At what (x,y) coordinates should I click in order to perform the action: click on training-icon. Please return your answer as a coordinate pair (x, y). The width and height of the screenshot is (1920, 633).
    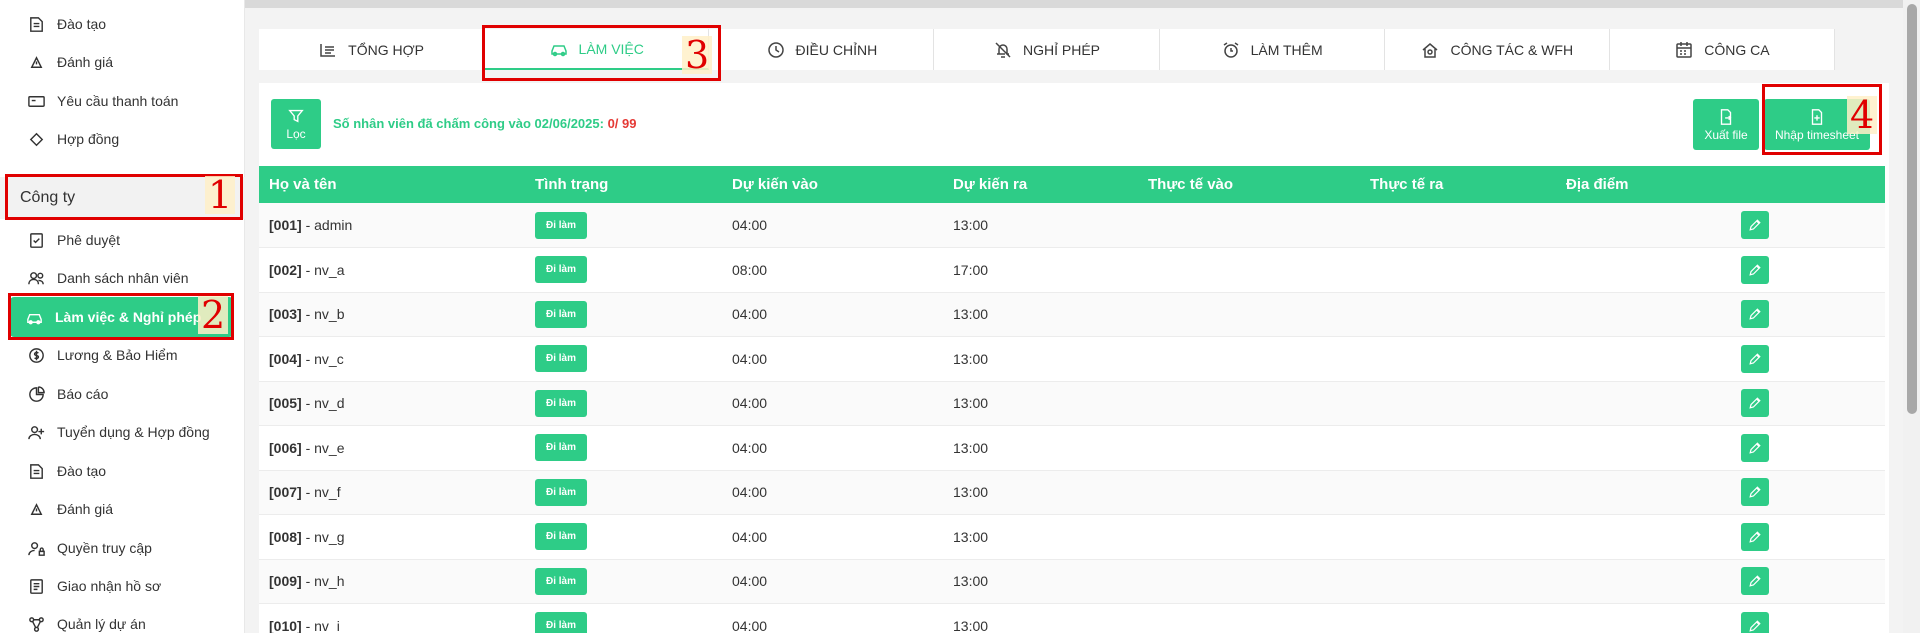
    Looking at the image, I should click on (36, 24).